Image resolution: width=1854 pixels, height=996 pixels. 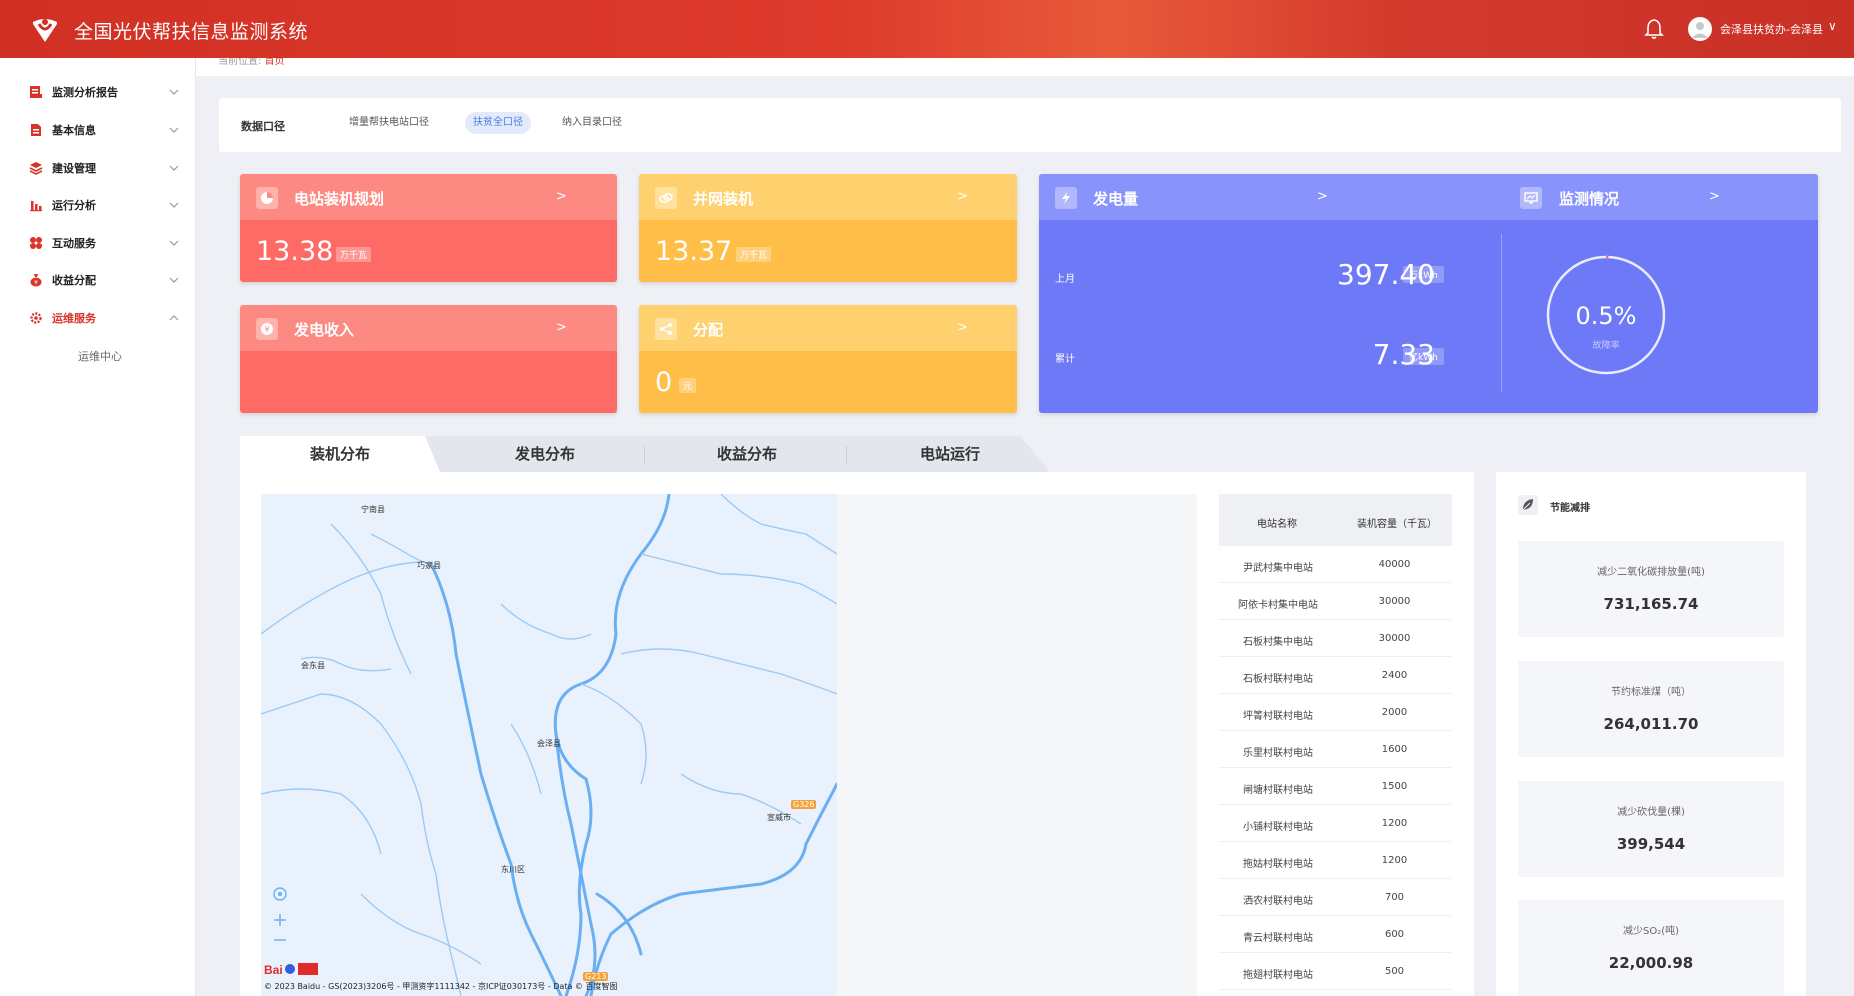 I want to click on eco-stat-label: 减少砍伐量(棵), so click(x=1651, y=812).